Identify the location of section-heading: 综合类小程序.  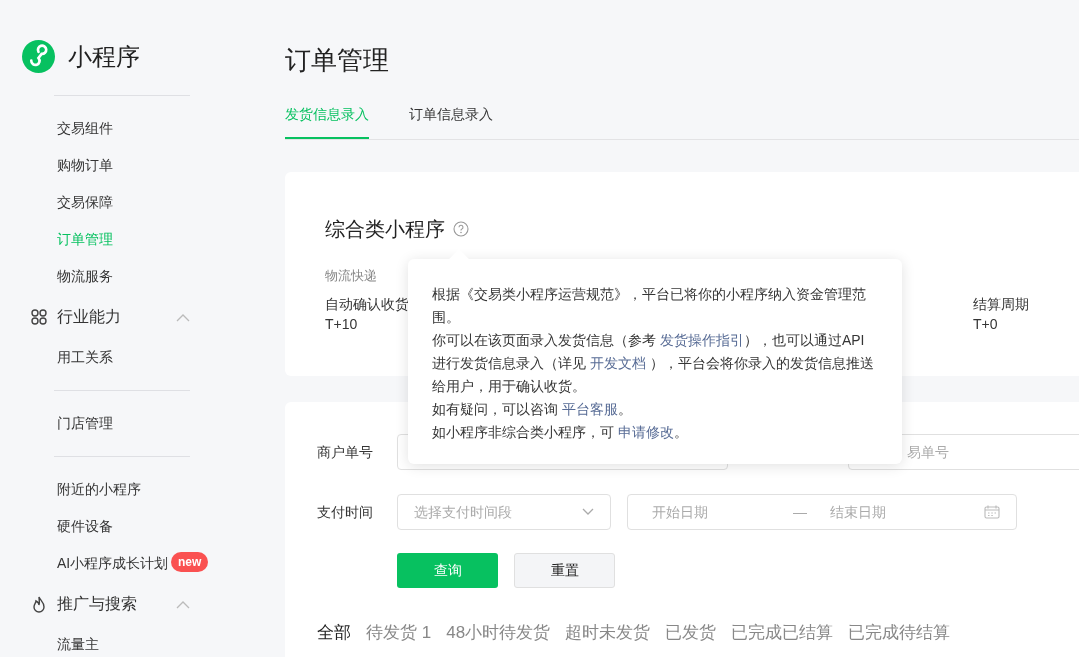
(385, 229).